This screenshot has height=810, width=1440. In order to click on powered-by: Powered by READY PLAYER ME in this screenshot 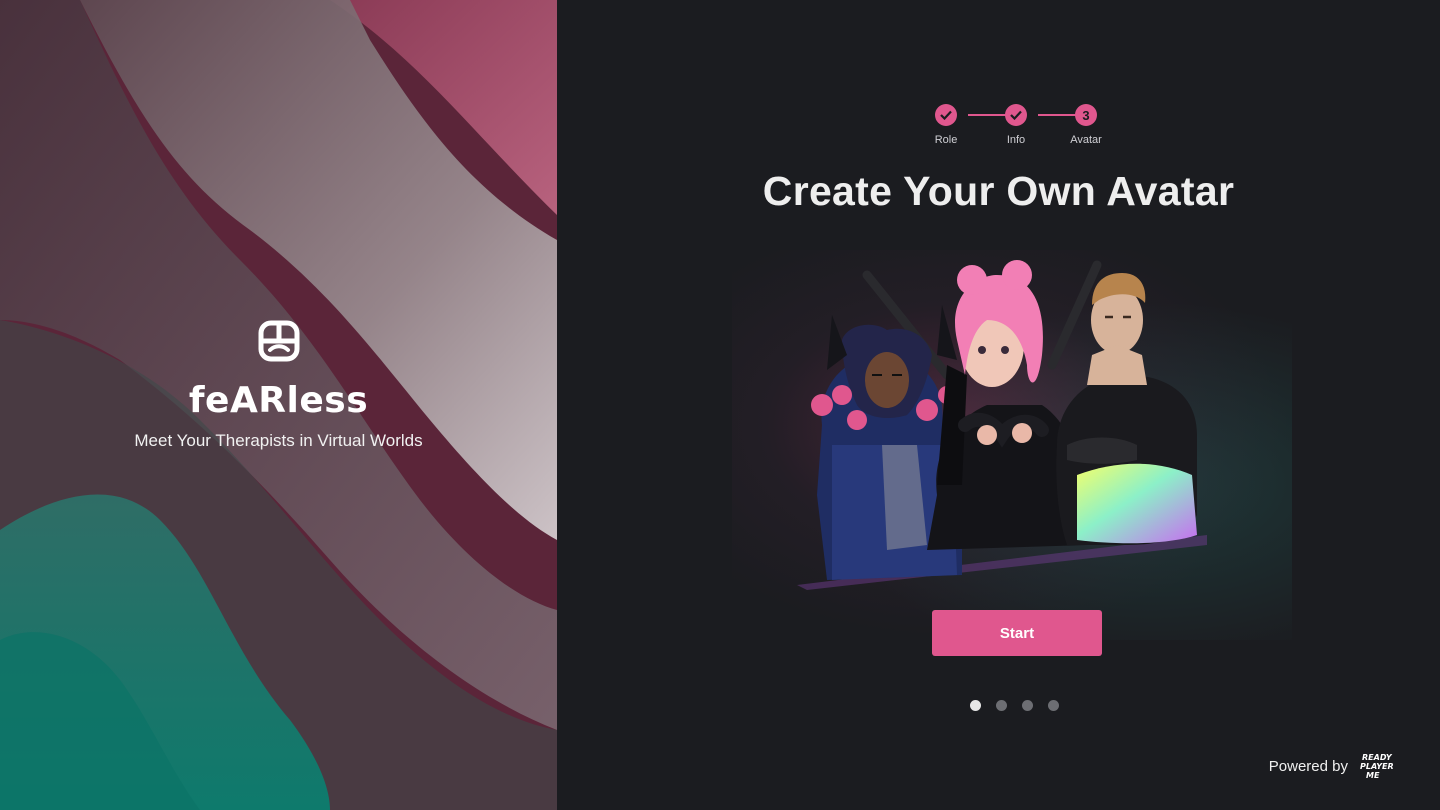, I will do `click(1336, 766)`.